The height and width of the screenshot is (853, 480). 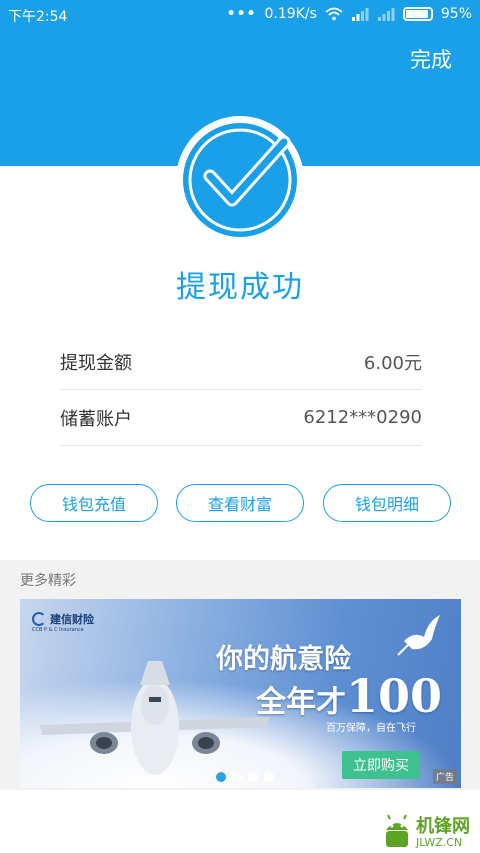 I want to click on wallet-recharge-button: 钱包充值, so click(x=94, y=503).